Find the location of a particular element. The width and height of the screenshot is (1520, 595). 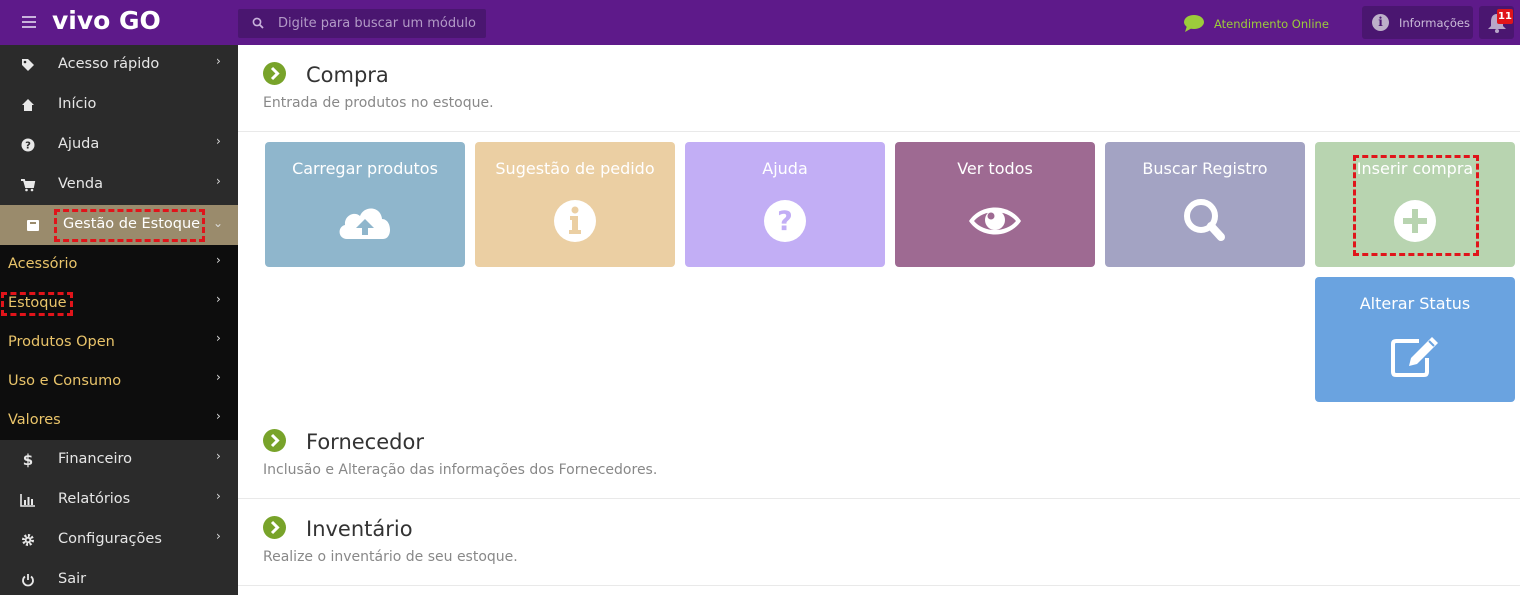

sidebar-item-label: Sair is located at coordinates (72, 579).